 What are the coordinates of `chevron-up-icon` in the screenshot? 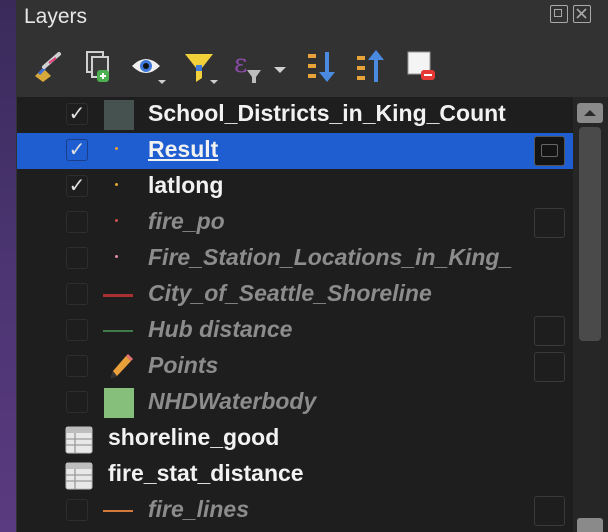 It's located at (590, 113).